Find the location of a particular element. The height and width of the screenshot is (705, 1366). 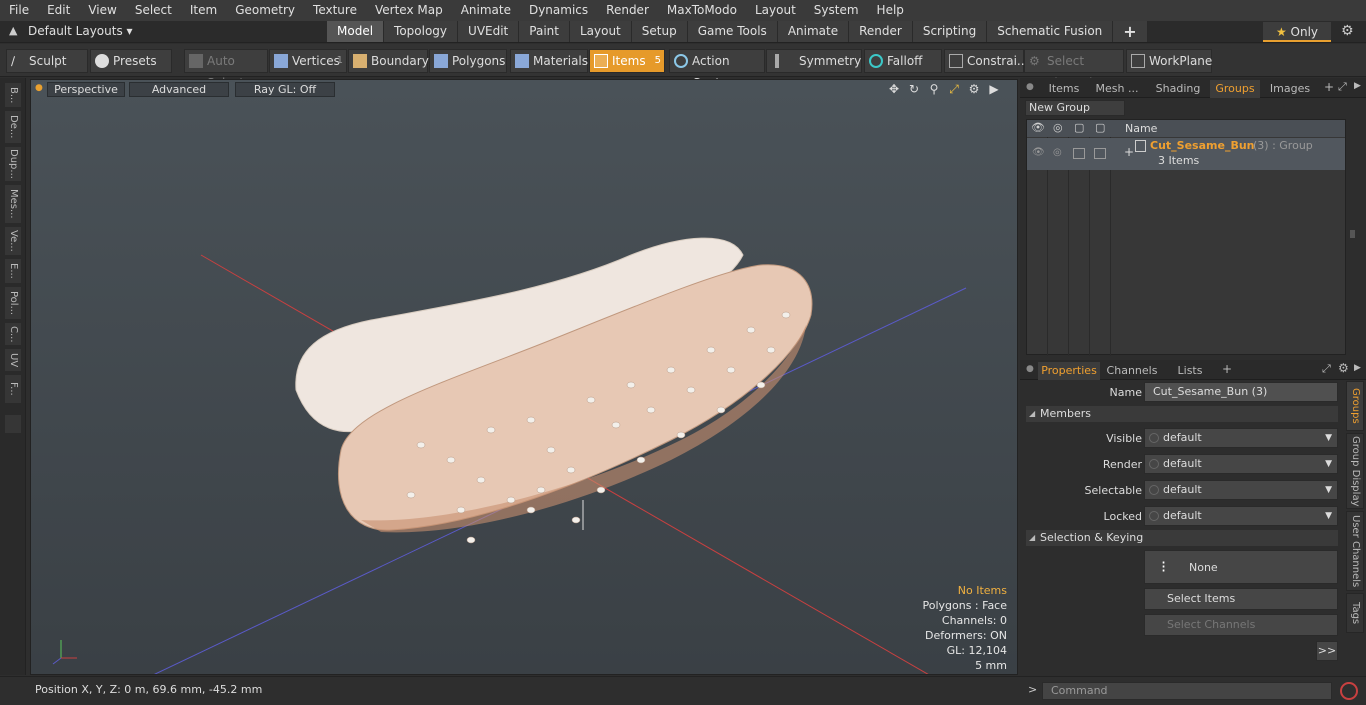

record-icon is located at coordinates (1349, 691).